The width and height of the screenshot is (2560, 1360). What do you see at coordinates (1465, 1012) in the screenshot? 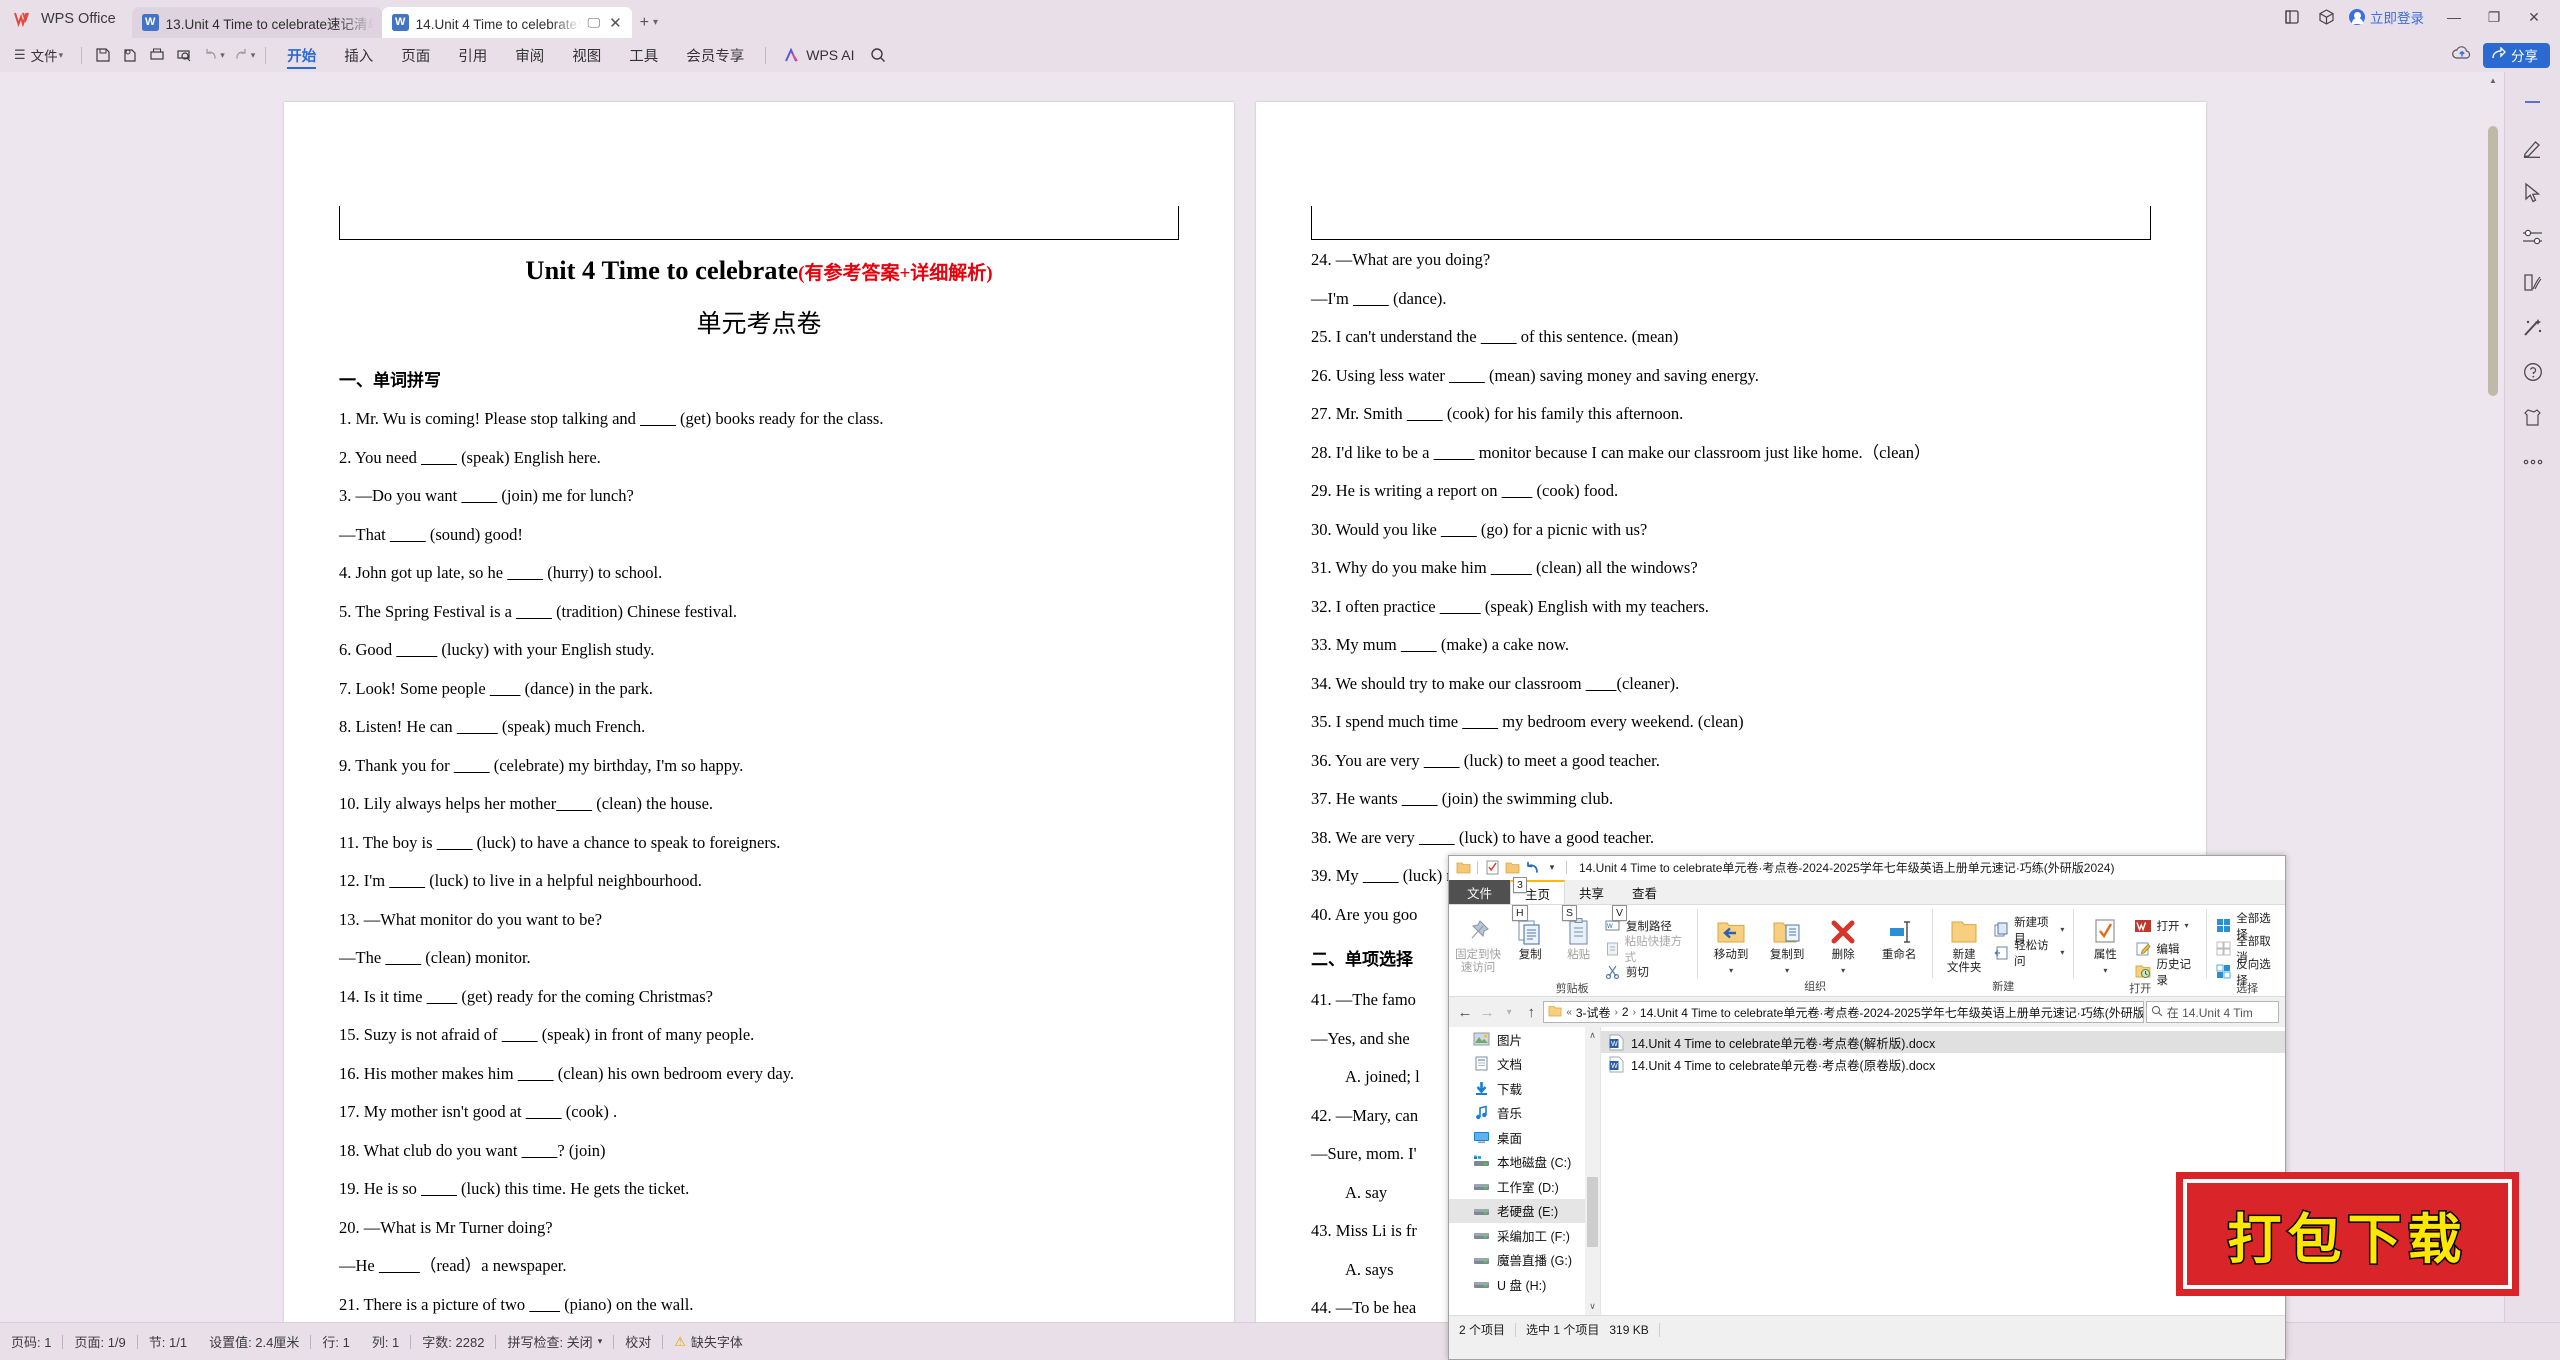
I see `back-button: ←` at bounding box center [1465, 1012].